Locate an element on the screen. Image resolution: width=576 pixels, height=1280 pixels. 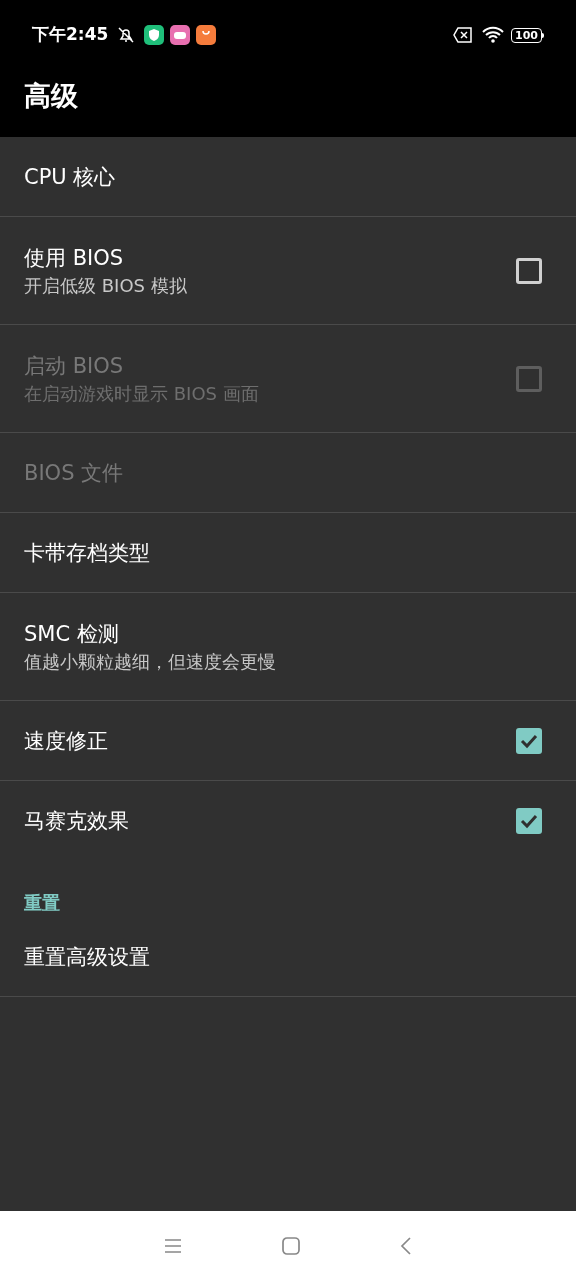
preference-title: SMC 检测 is located at coordinates (72, 634).